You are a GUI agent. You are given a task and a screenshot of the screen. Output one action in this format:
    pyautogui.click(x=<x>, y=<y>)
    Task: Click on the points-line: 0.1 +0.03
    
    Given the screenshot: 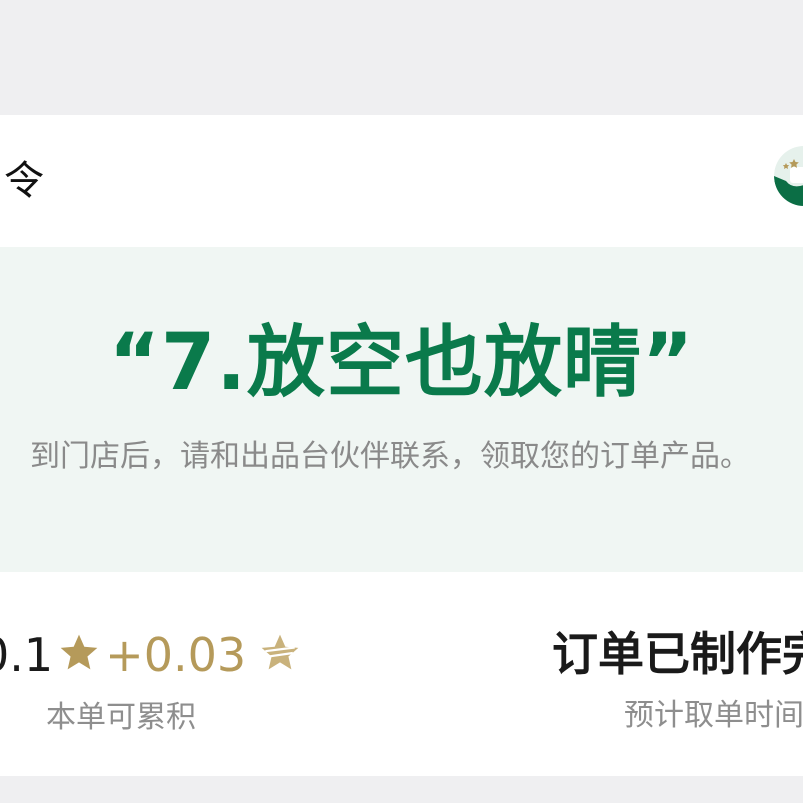 What is the action you would take?
    pyautogui.click(x=153, y=655)
    